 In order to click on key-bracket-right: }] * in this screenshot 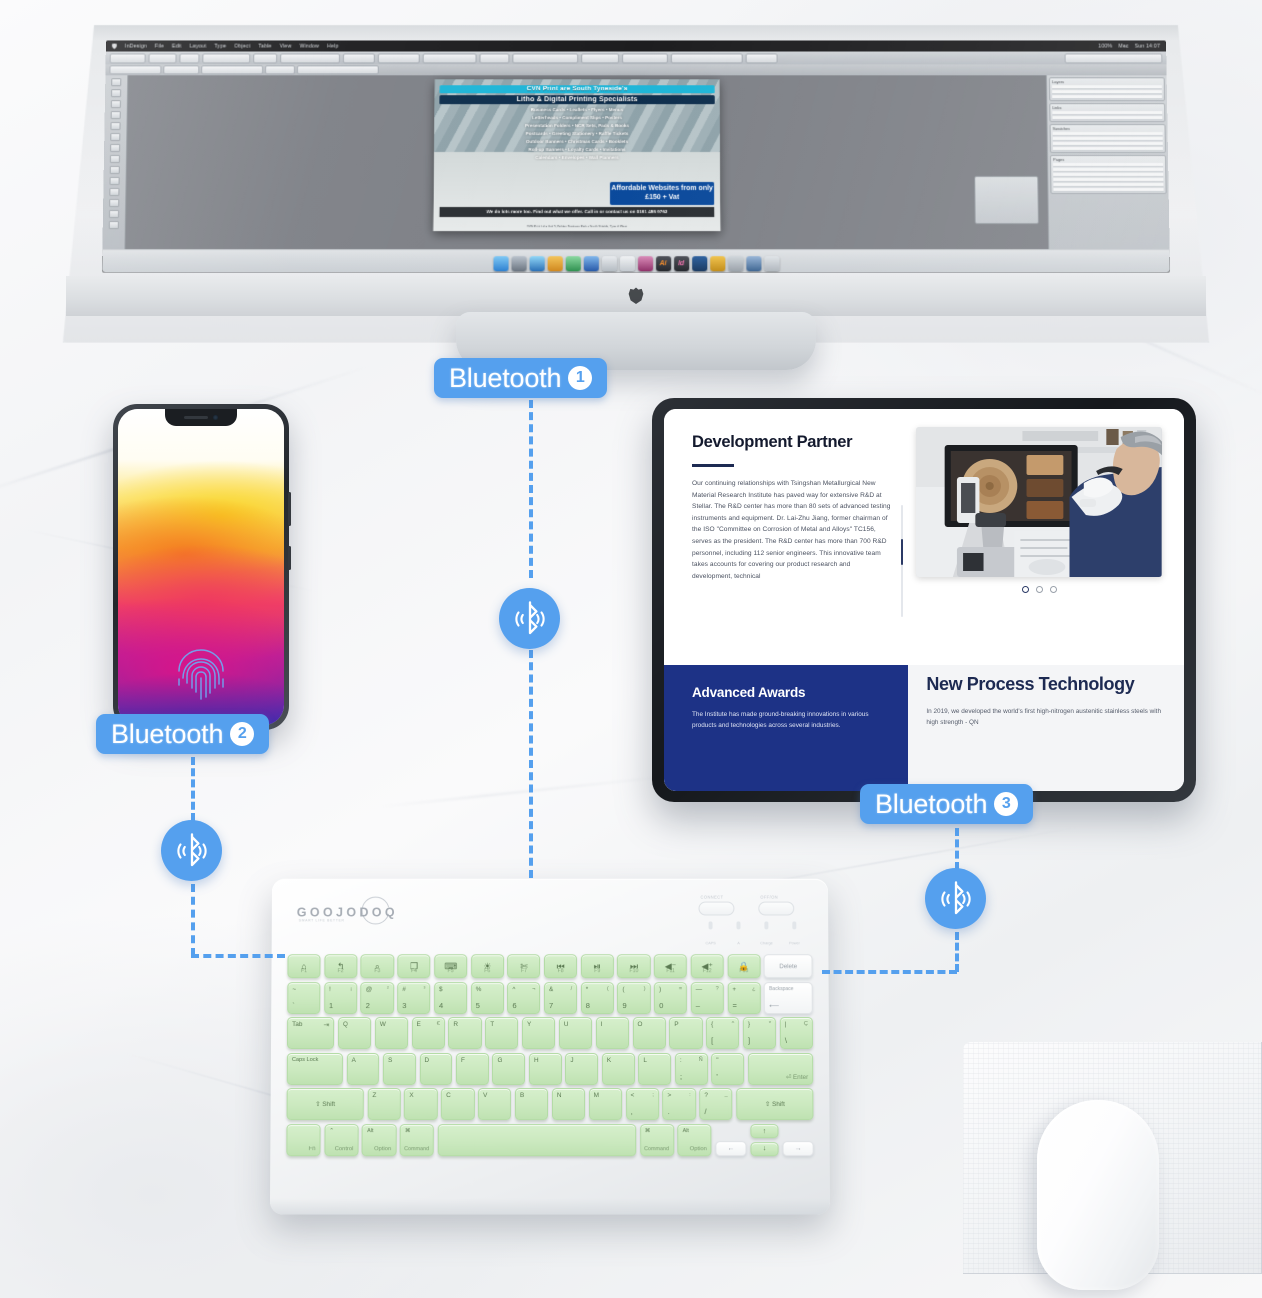, I will do `click(759, 1033)`.